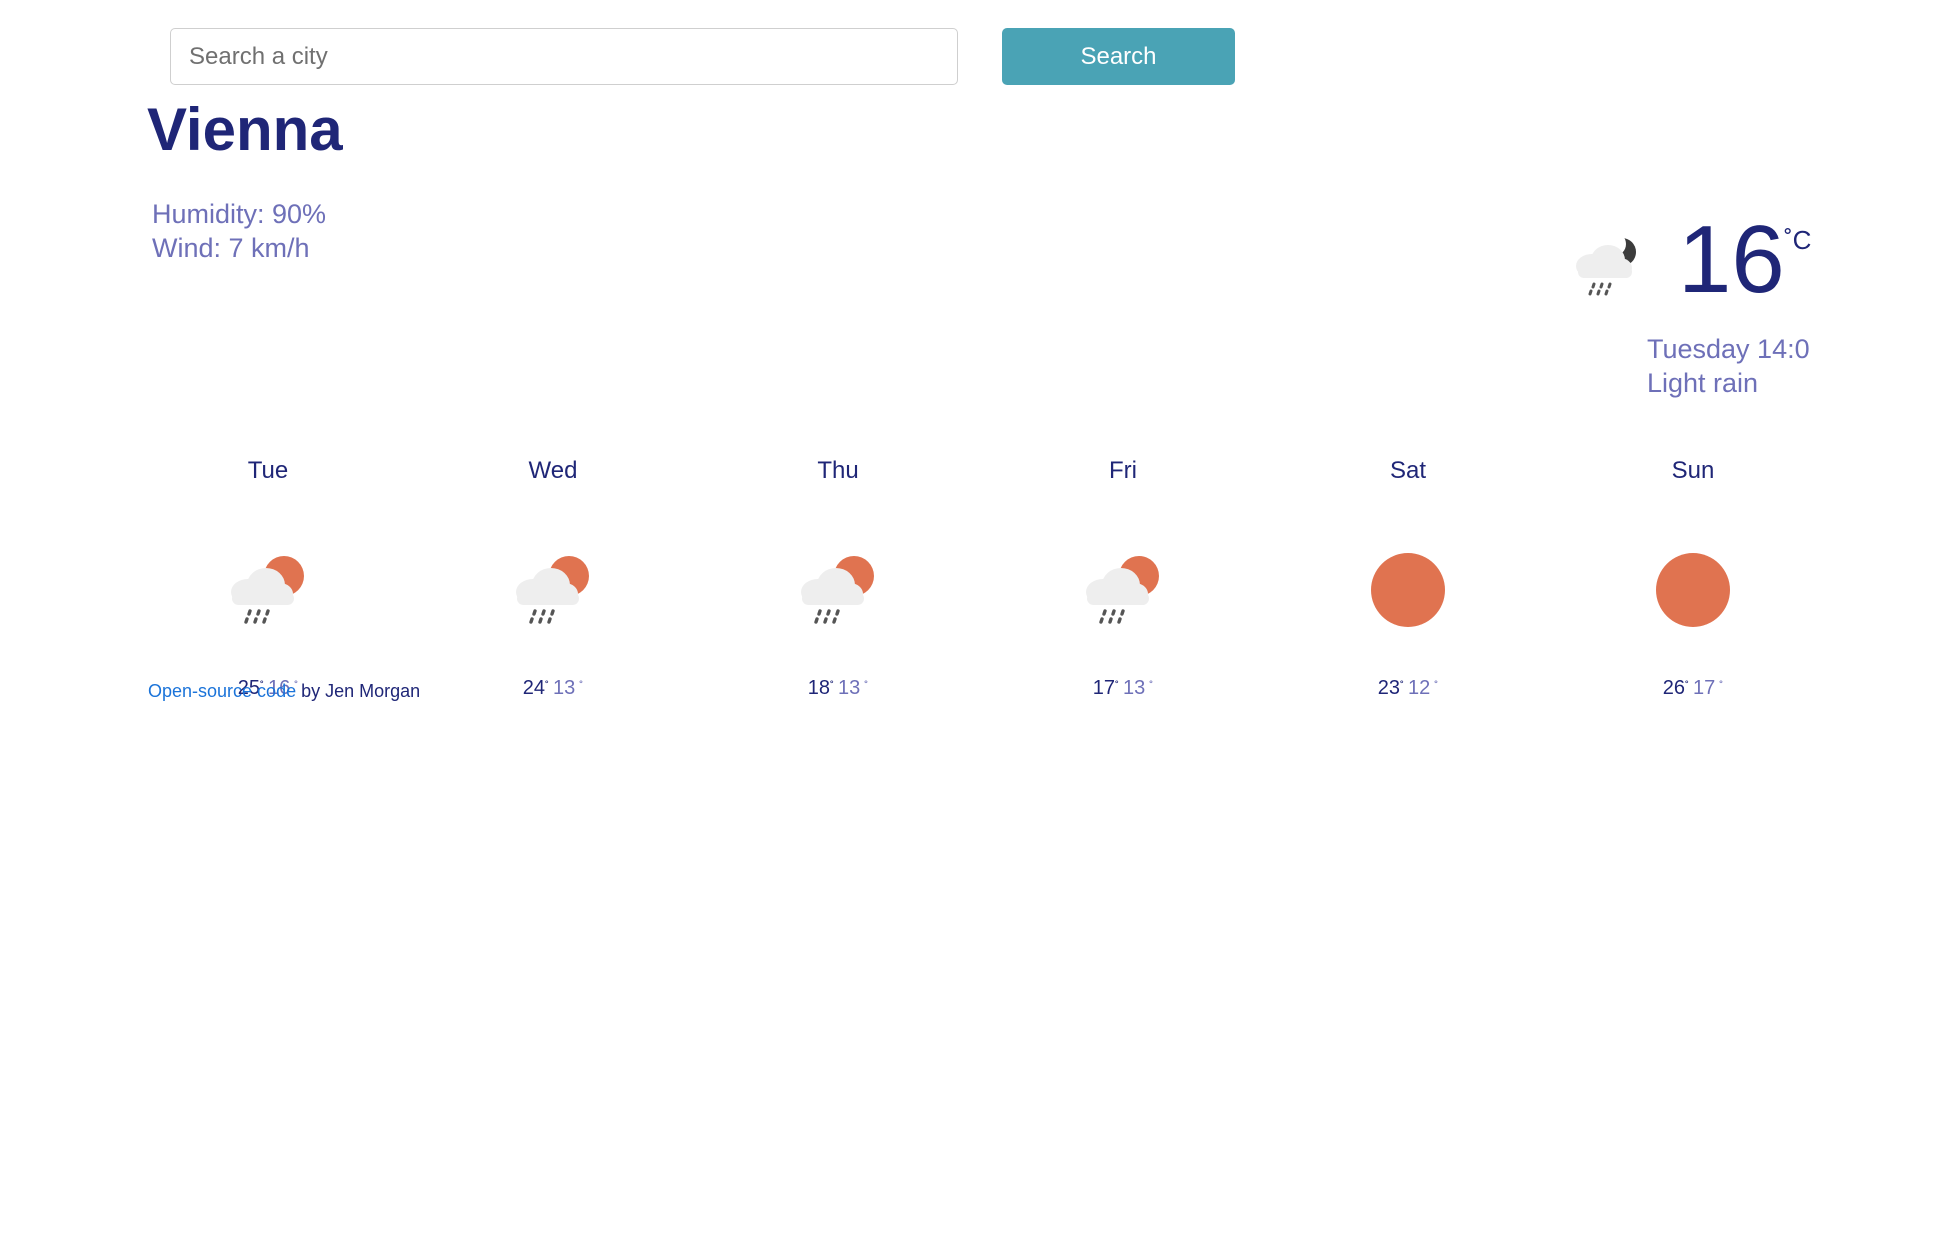 This screenshot has height=1242, width=1960. I want to click on footer: Open-source code by Jen Morgan, so click(284, 691).